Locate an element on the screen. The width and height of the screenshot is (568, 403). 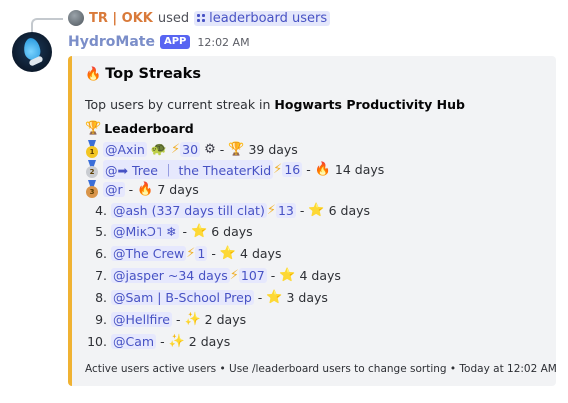
user-mention-suffix: 13 is located at coordinates (285, 210).